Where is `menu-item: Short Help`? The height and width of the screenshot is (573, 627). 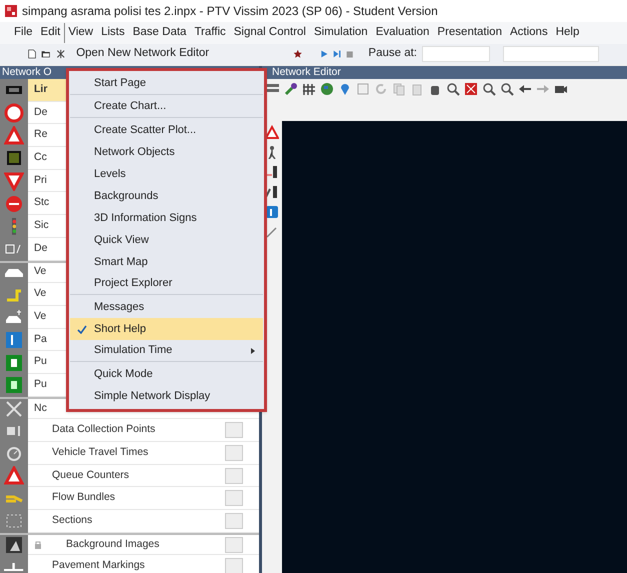 menu-item: Short Help is located at coordinates (166, 329).